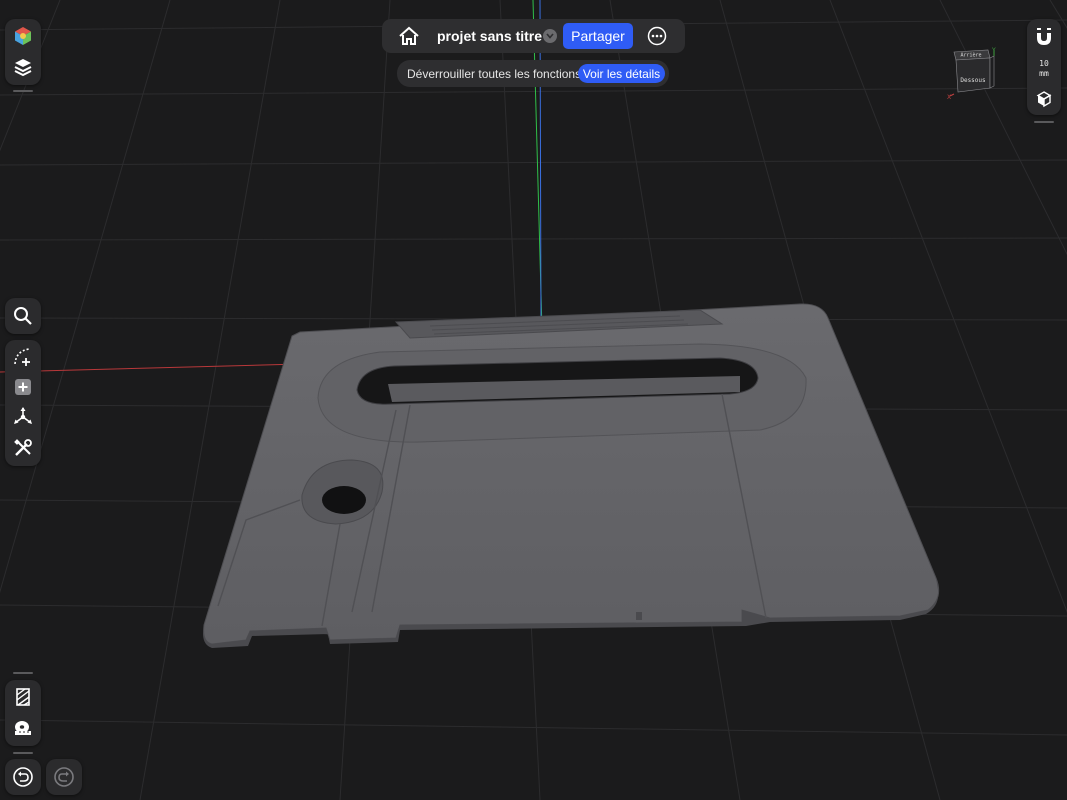  I want to click on left-bottom-panel, so click(23, 713).